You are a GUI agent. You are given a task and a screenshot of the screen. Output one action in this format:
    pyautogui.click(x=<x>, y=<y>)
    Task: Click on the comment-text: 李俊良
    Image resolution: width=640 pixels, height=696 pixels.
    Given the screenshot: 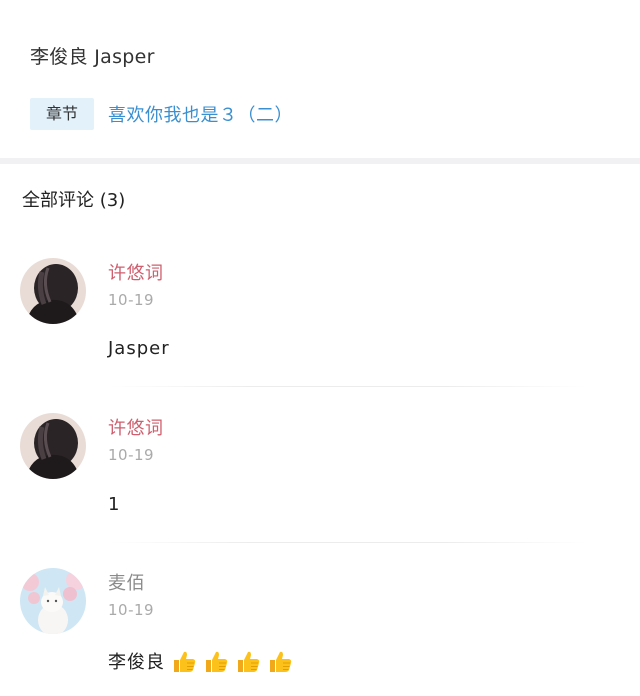 What is the action you would take?
    pyautogui.click(x=200, y=661)
    